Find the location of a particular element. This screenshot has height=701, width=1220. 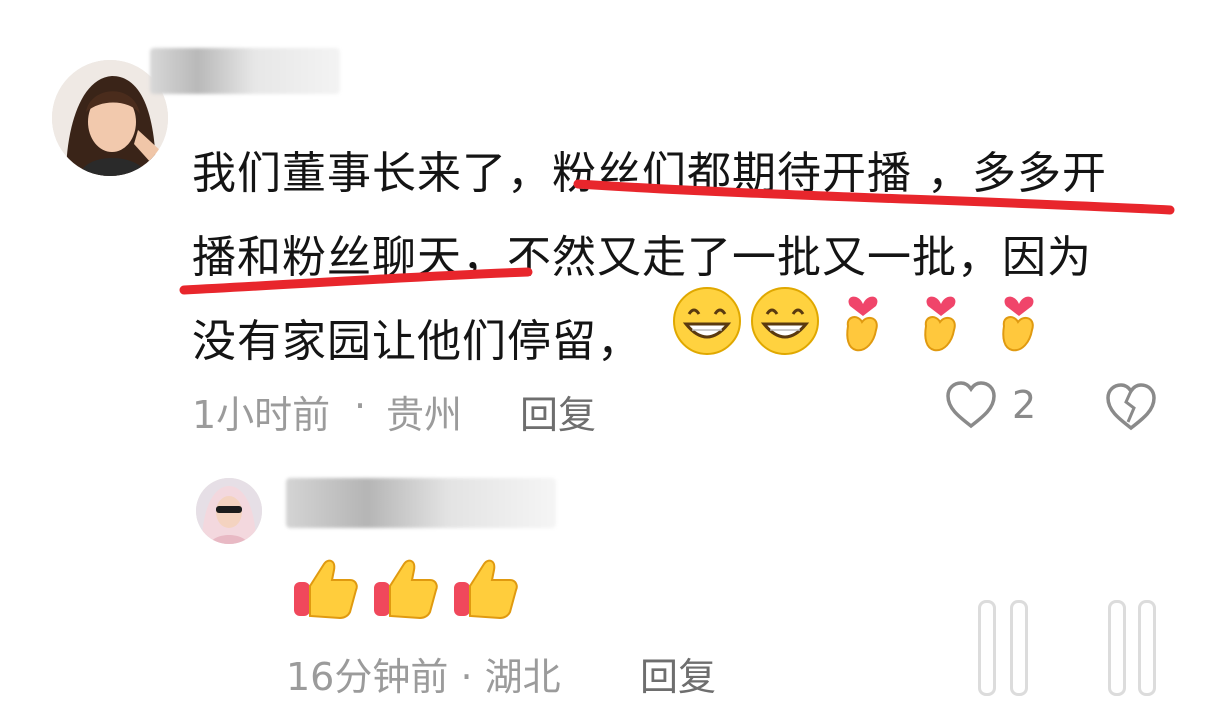

like-count: 2 is located at coordinates (1024, 405).